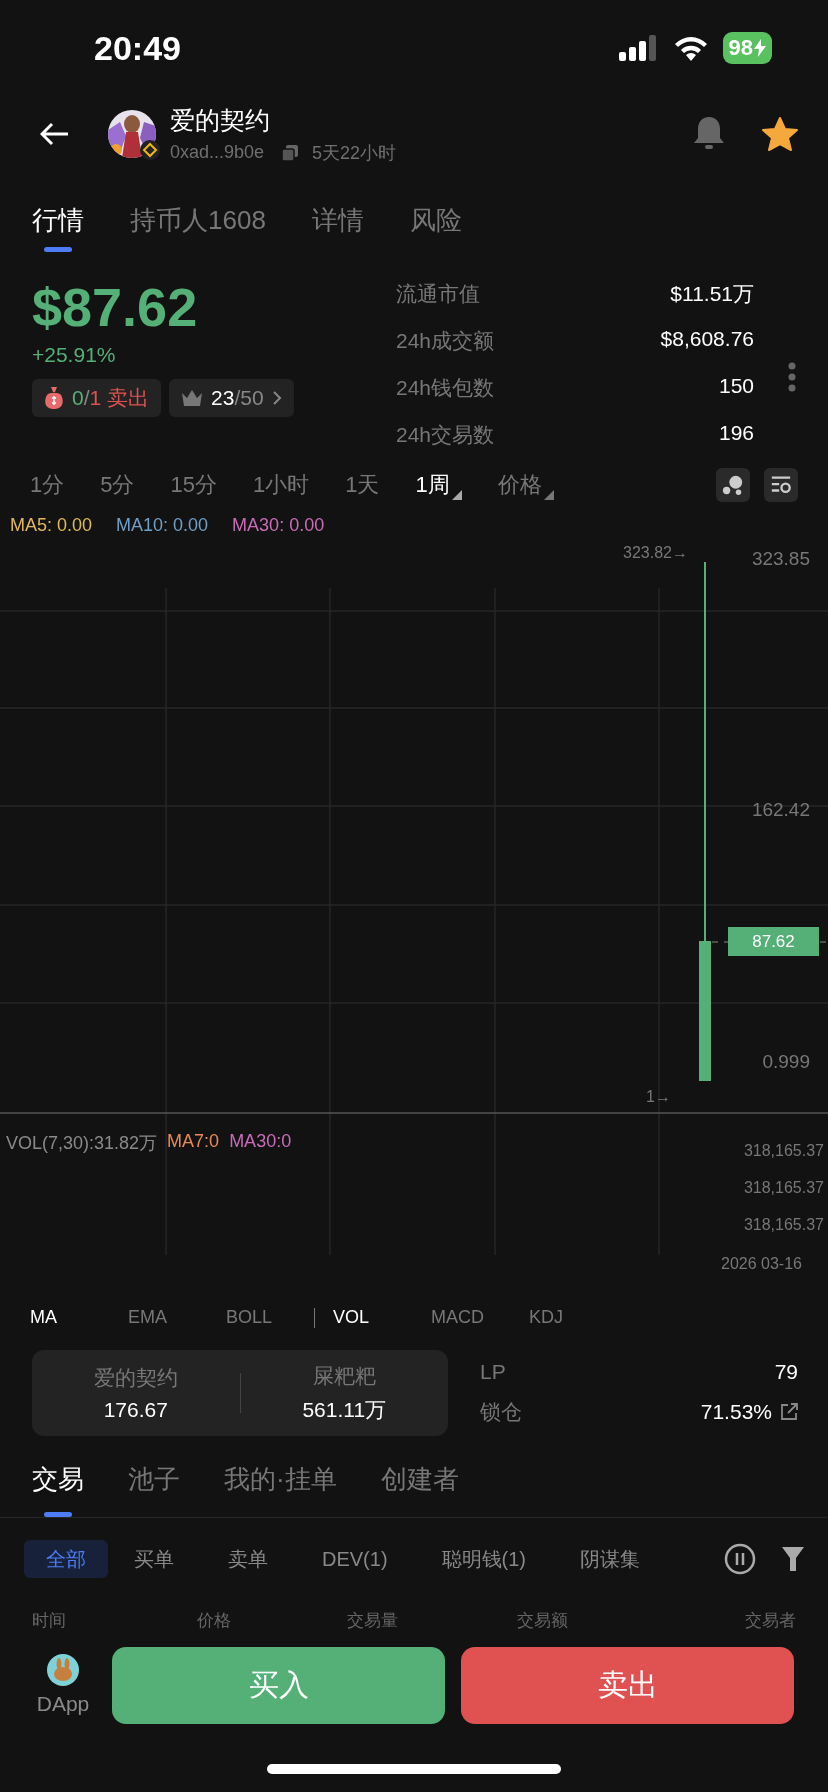 This screenshot has width=828, height=1792. What do you see at coordinates (773, 941) in the screenshot?
I see `current-price-tag: 87.62` at bounding box center [773, 941].